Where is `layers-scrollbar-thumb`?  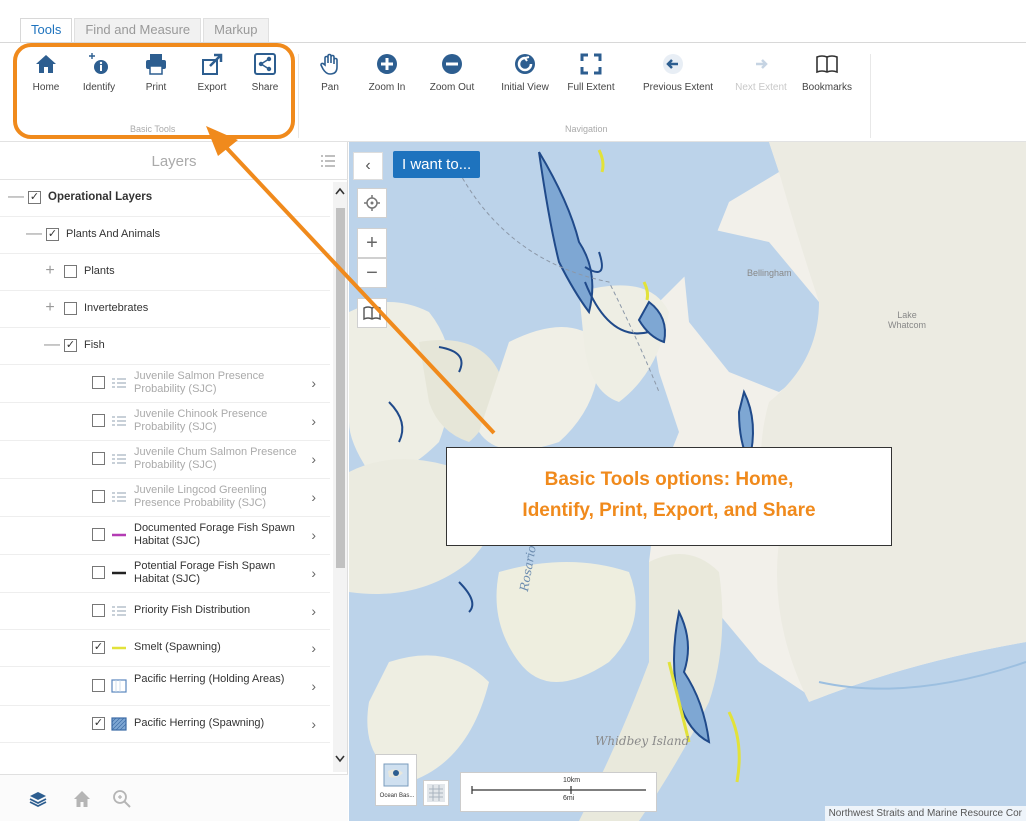
layers-scrollbar-thumb is located at coordinates (340, 388).